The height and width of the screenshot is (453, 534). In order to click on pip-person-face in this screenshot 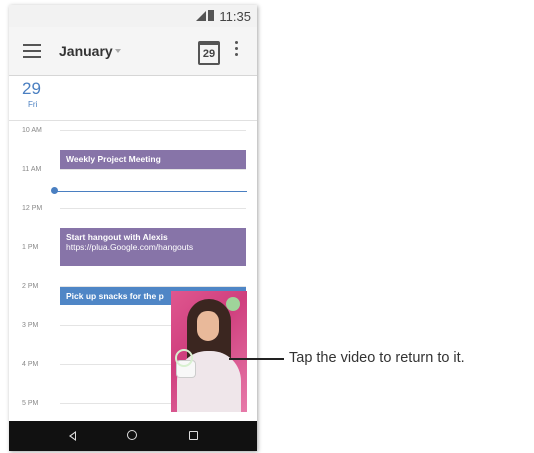, I will do `click(208, 326)`.